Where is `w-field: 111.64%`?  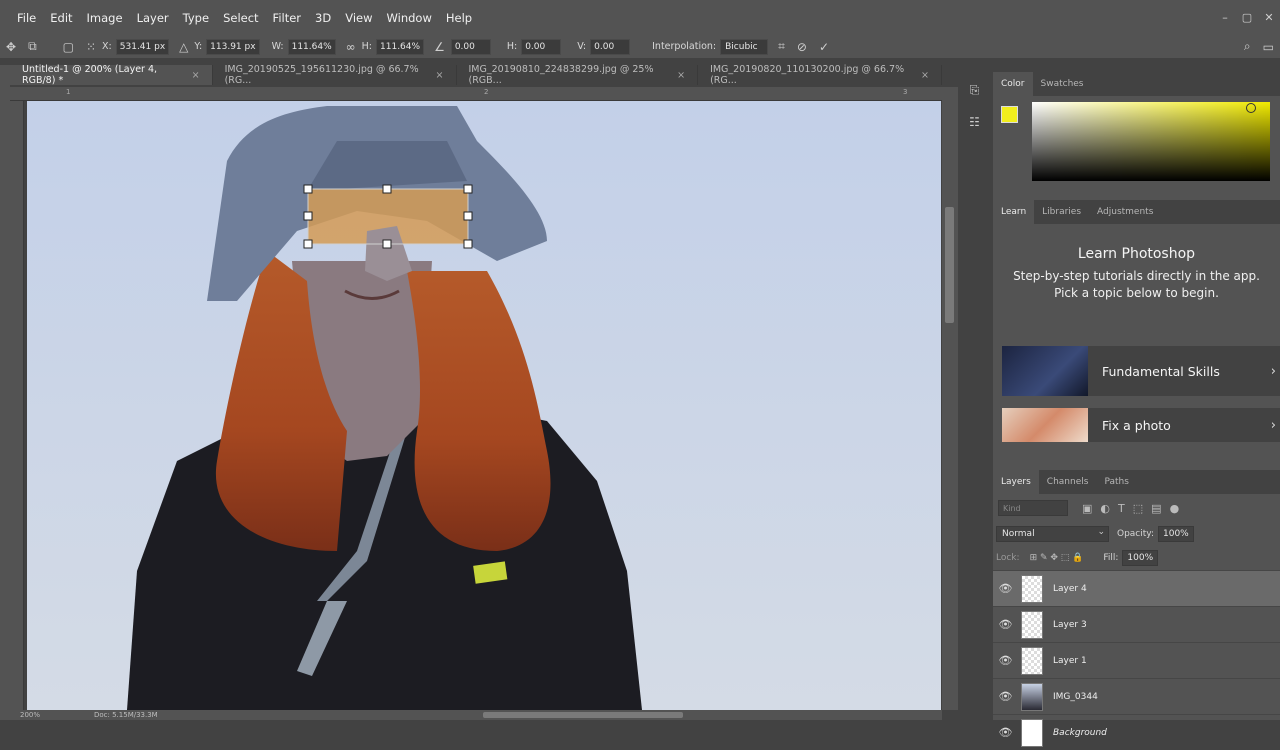 w-field: 111.64% is located at coordinates (311, 46).